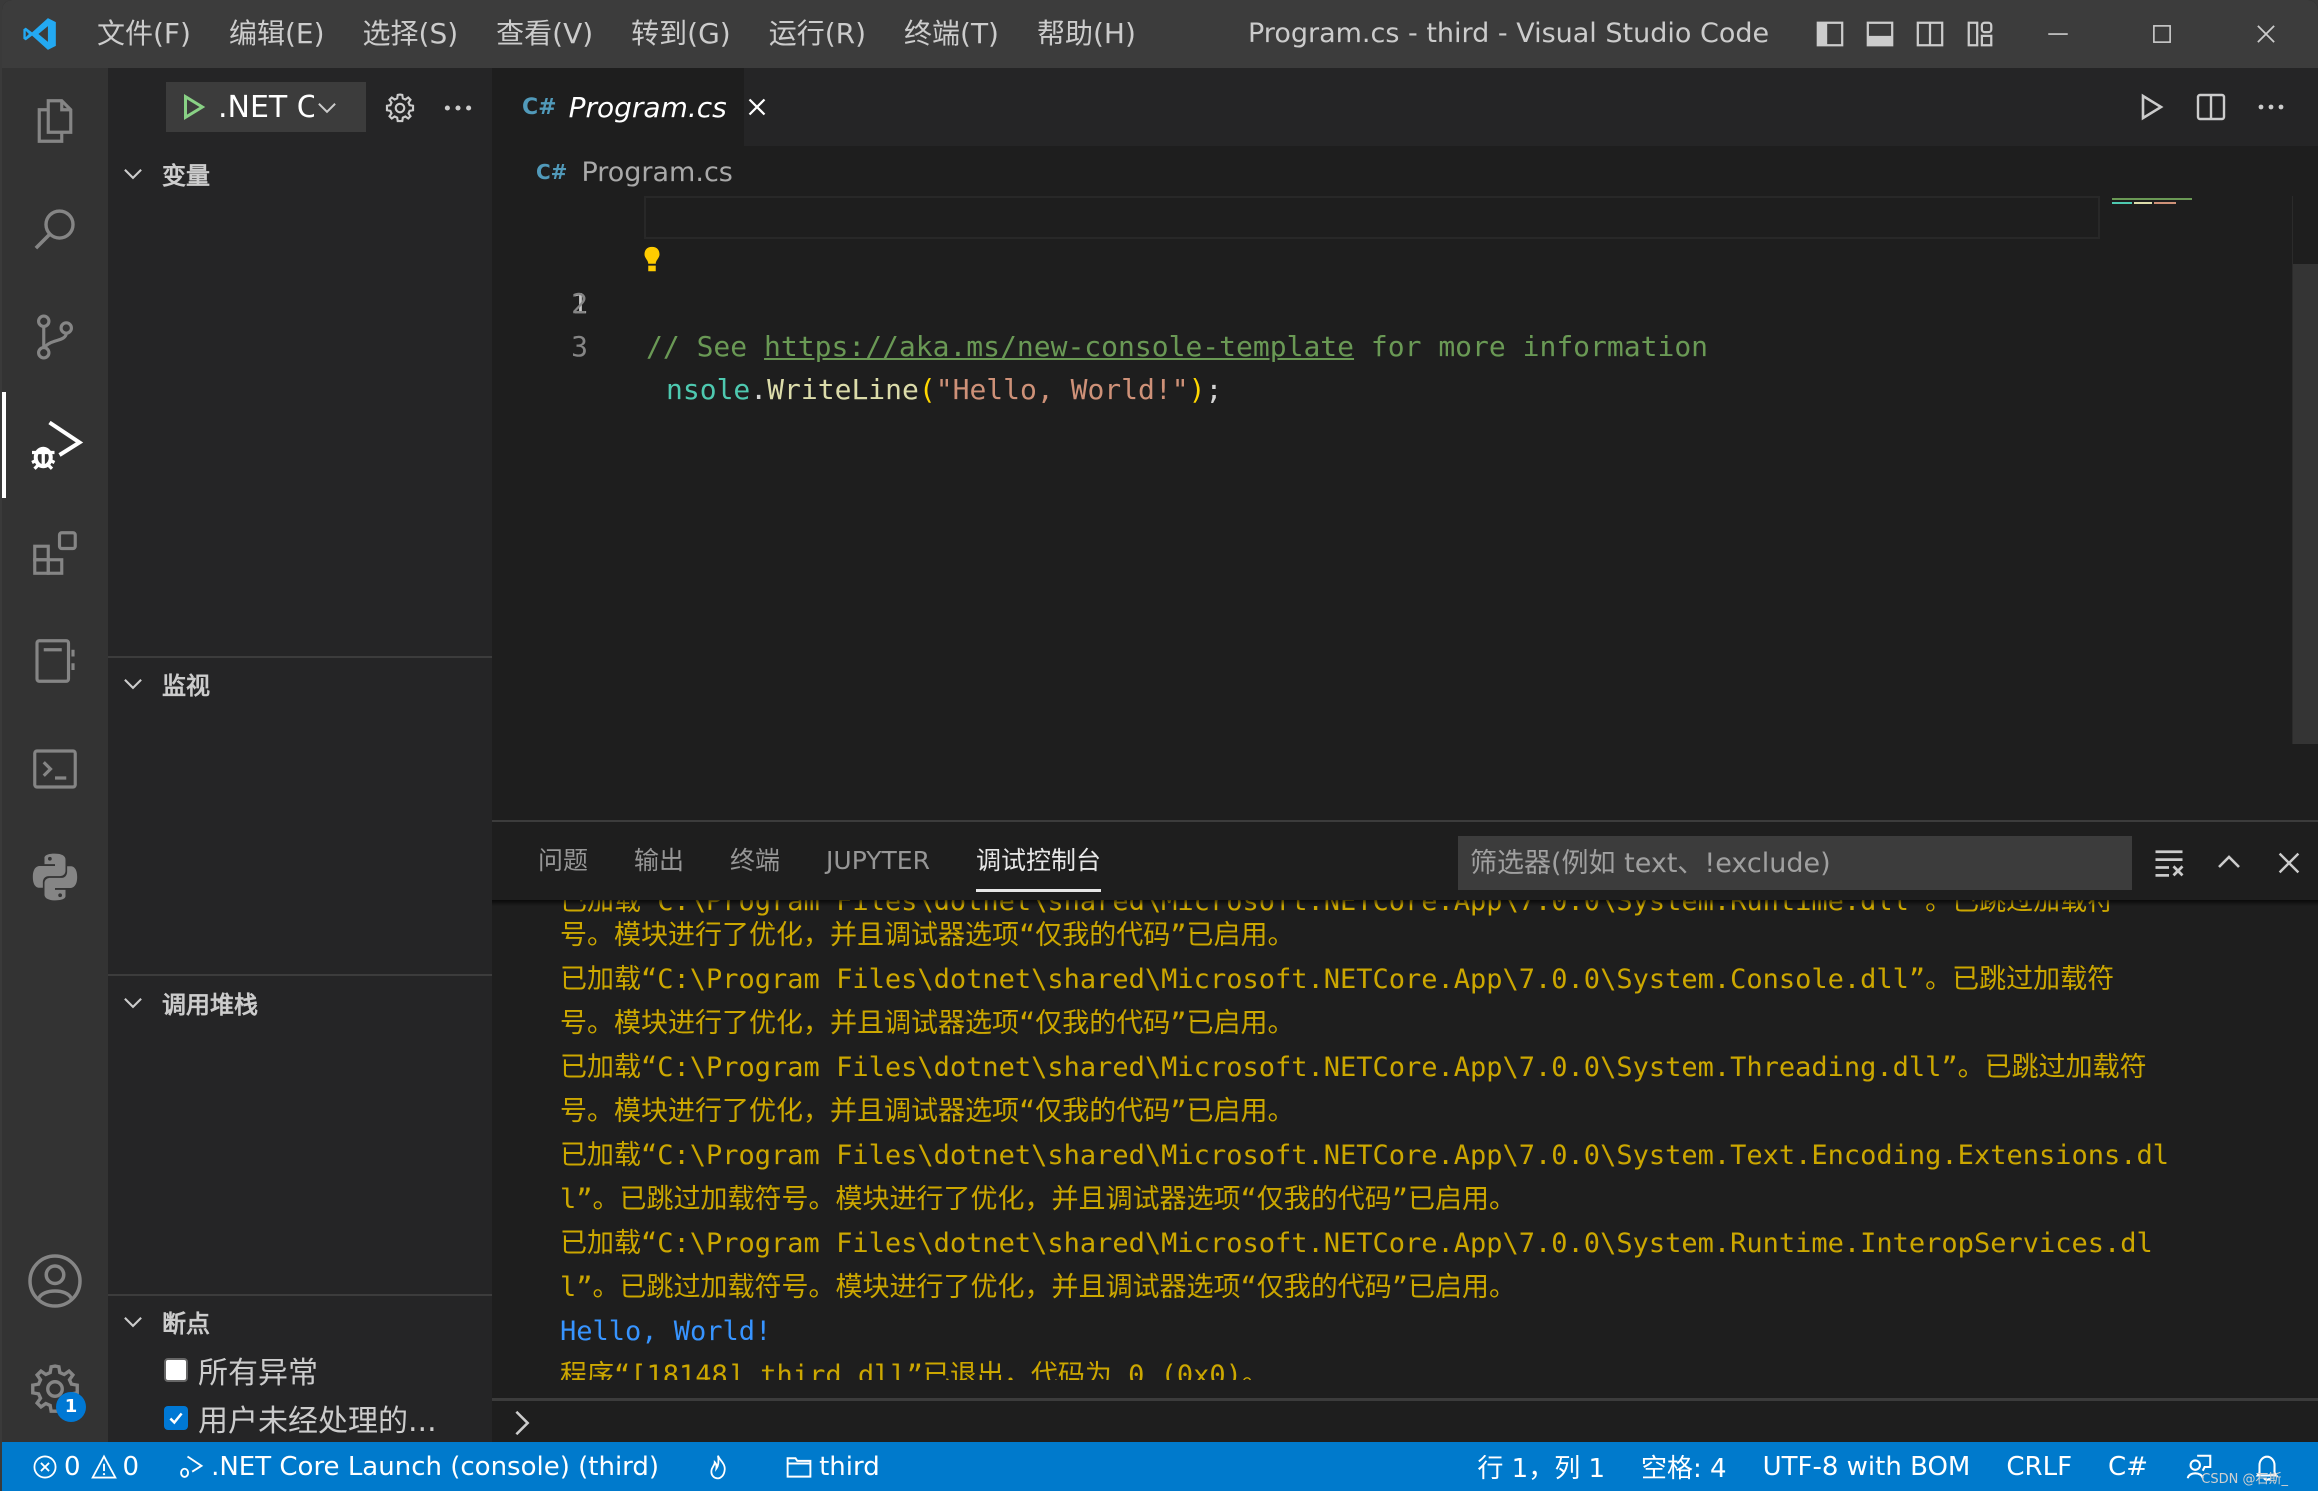 The width and height of the screenshot is (2318, 1491). Describe the element at coordinates (927, 389) in the screenshot. I see `paren-token: (` at that location.